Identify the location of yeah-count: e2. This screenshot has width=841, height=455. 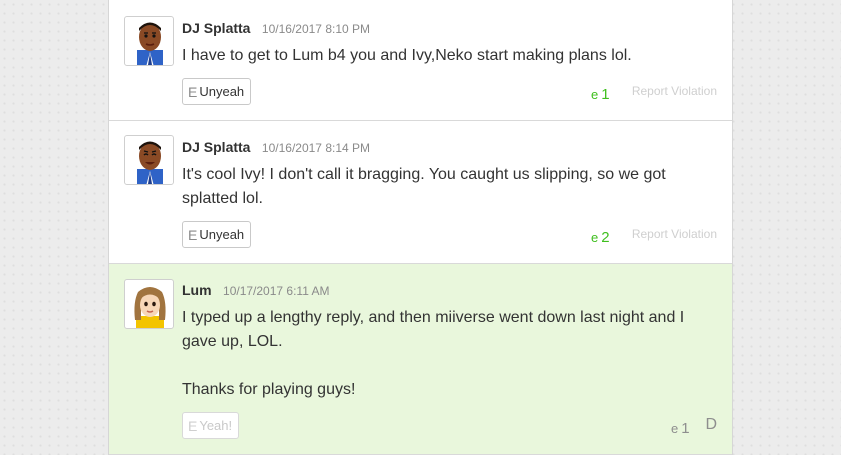
(600, 237).